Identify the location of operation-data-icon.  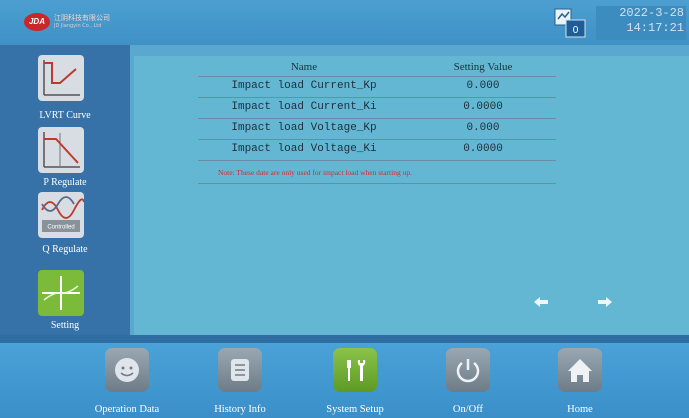
(127, 370).